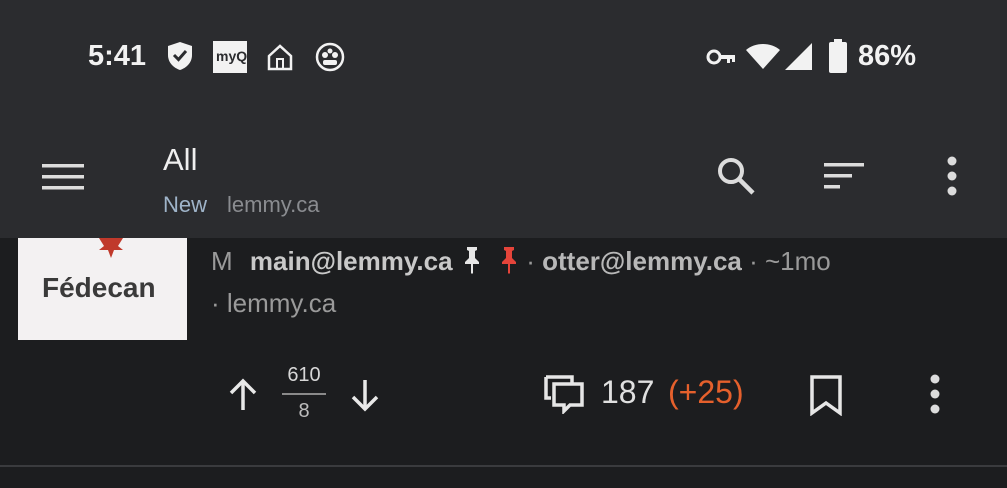 This screenshot has height=488, width=1007. Describe the element at coordinates (304, 375) in the screenshot. I see `upvote-count: 610` at that location.